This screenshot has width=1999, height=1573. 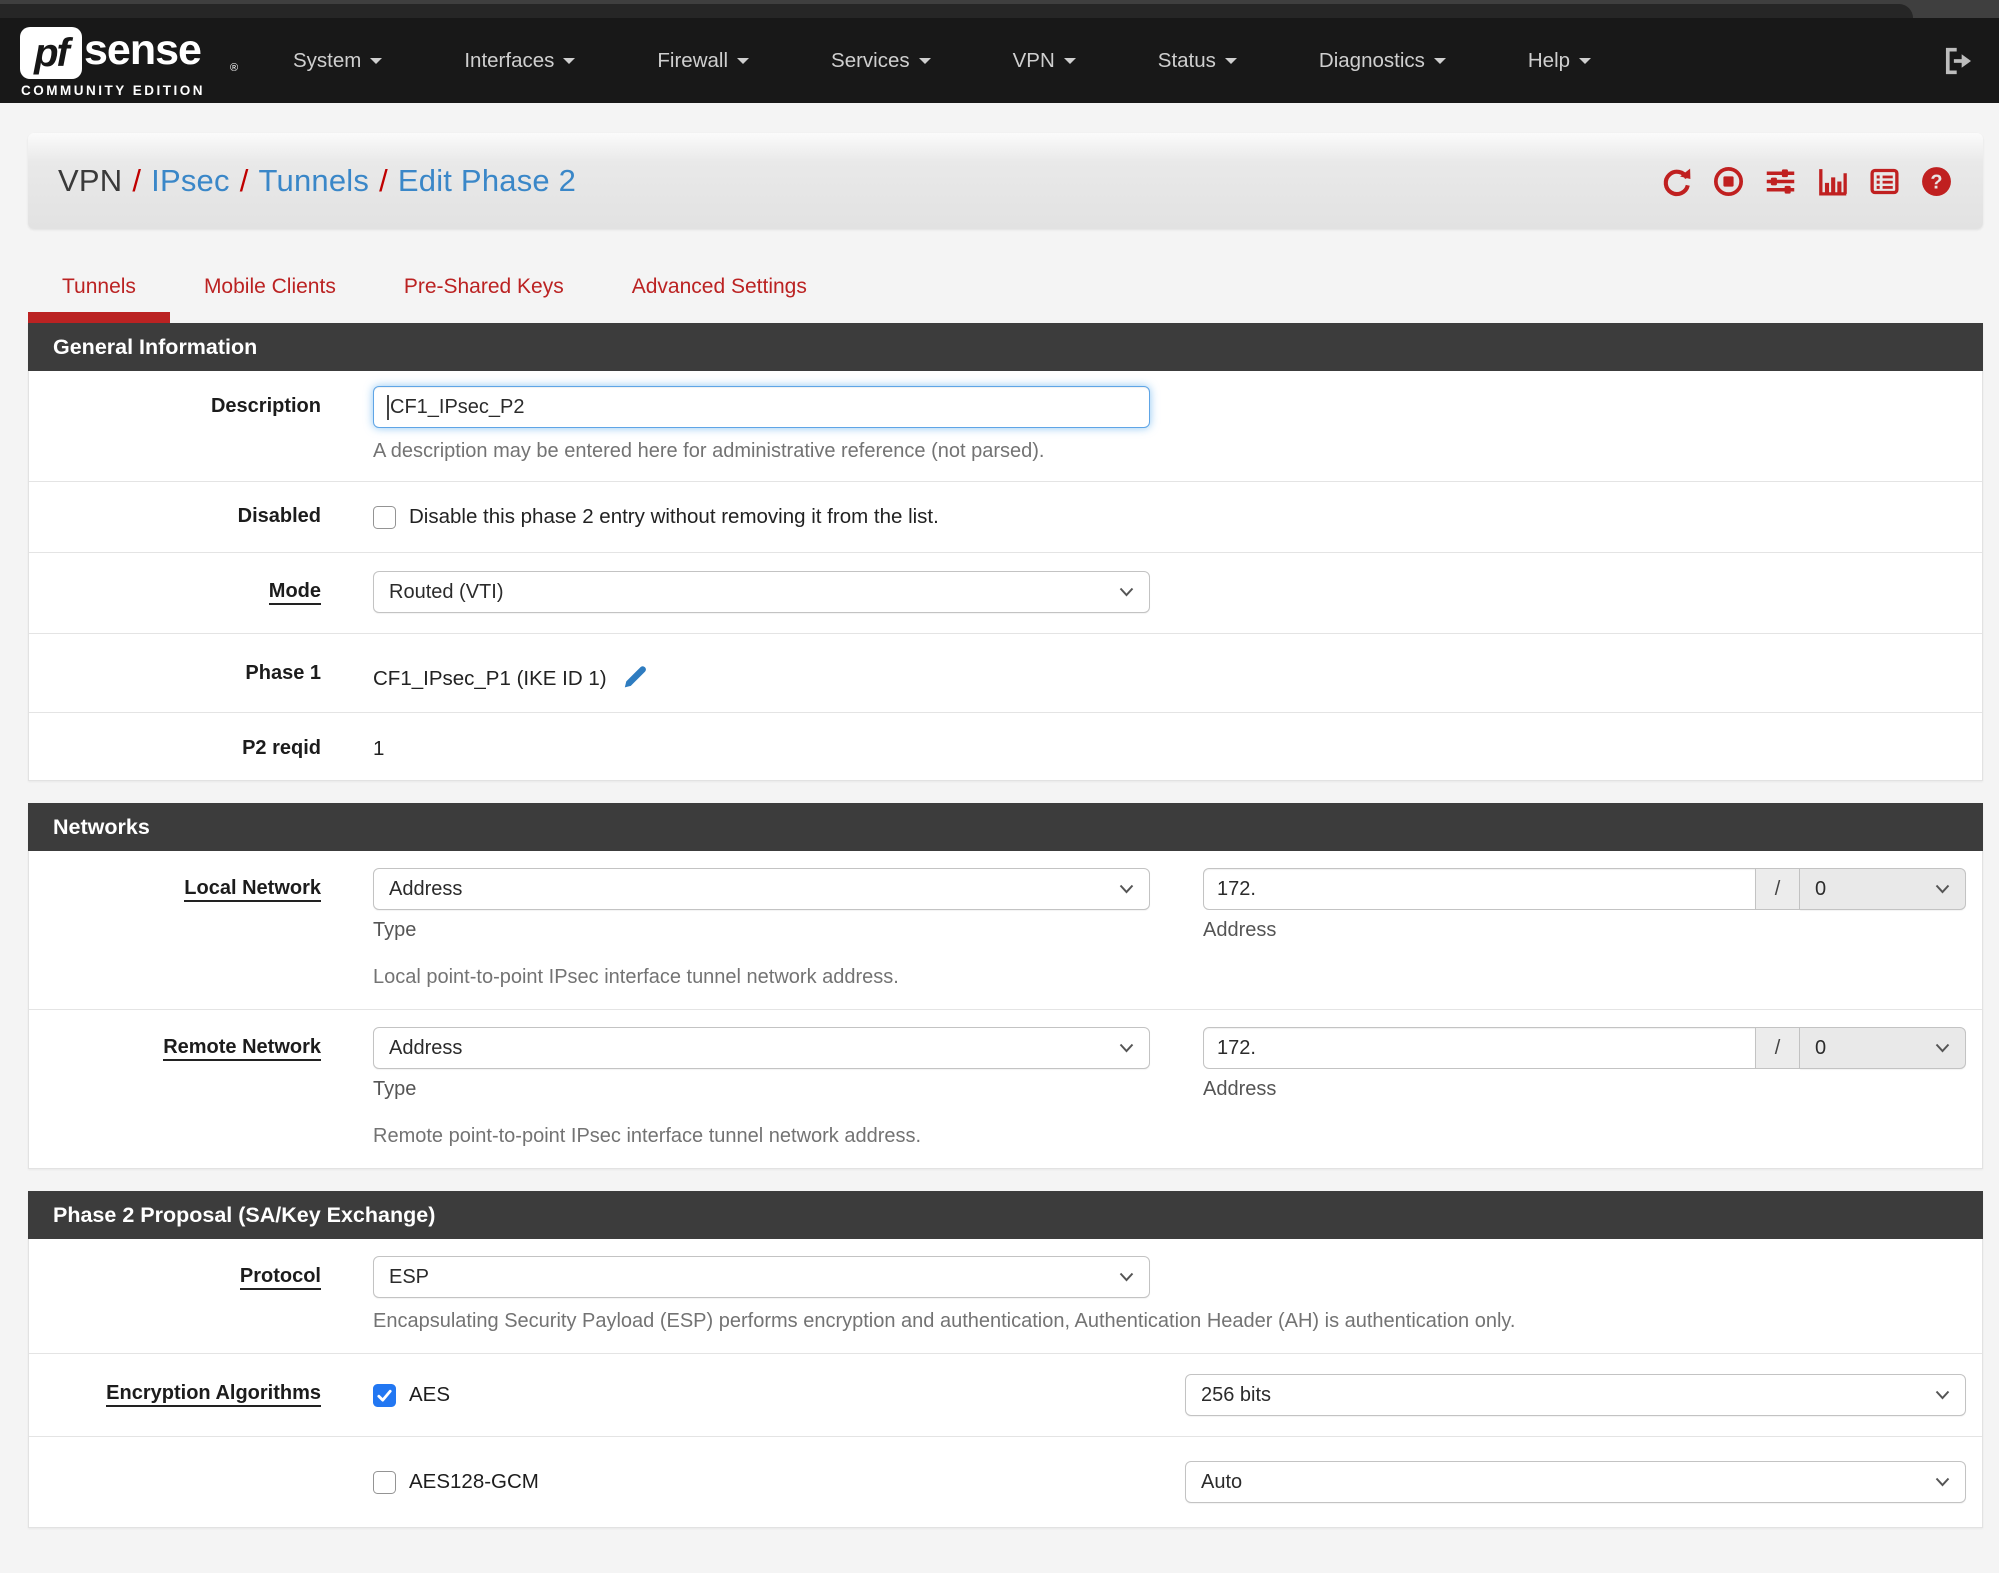 I want to click on phase1-row: Phase 1 CF1_IPsec_P1 (IKE ID 1), so click(x=1005, y=673).